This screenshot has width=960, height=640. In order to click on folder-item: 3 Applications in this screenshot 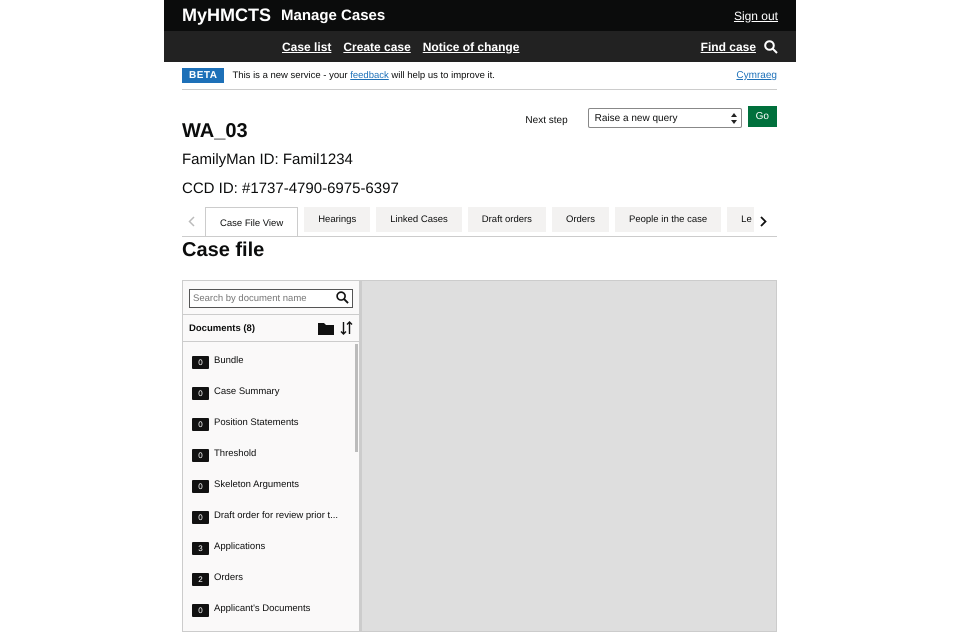, I will do `click(271, 546)`.